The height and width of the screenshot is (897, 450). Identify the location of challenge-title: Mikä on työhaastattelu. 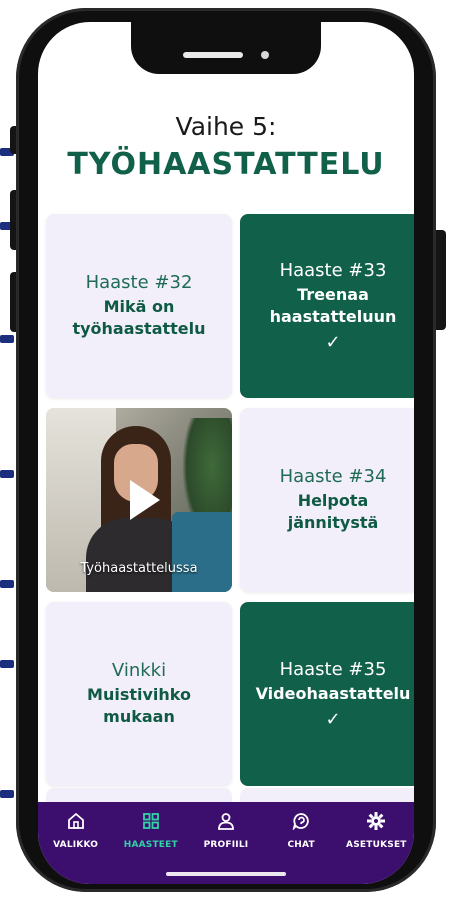
(139, 317).